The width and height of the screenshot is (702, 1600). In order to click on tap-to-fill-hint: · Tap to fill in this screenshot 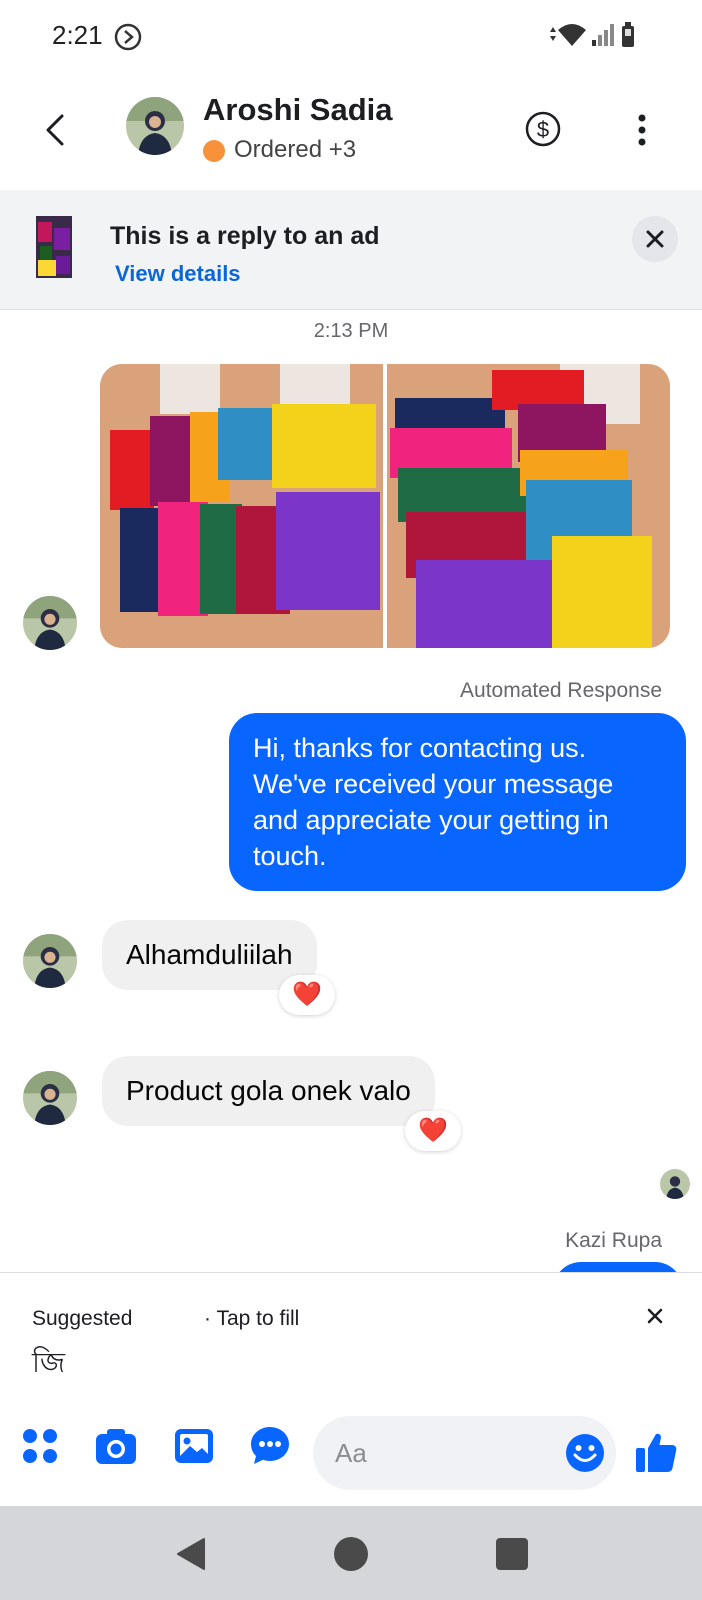, I will do `click(252, 1318)`.